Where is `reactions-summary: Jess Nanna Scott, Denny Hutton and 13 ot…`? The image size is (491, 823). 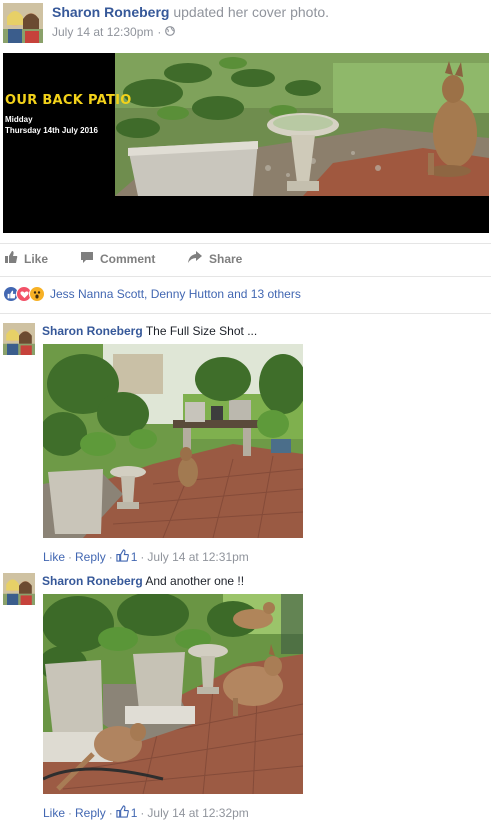 reactions-summary: Jess Nanna Scott, Denny Hutton and 13 ot… is located at coordinates (152, 294).